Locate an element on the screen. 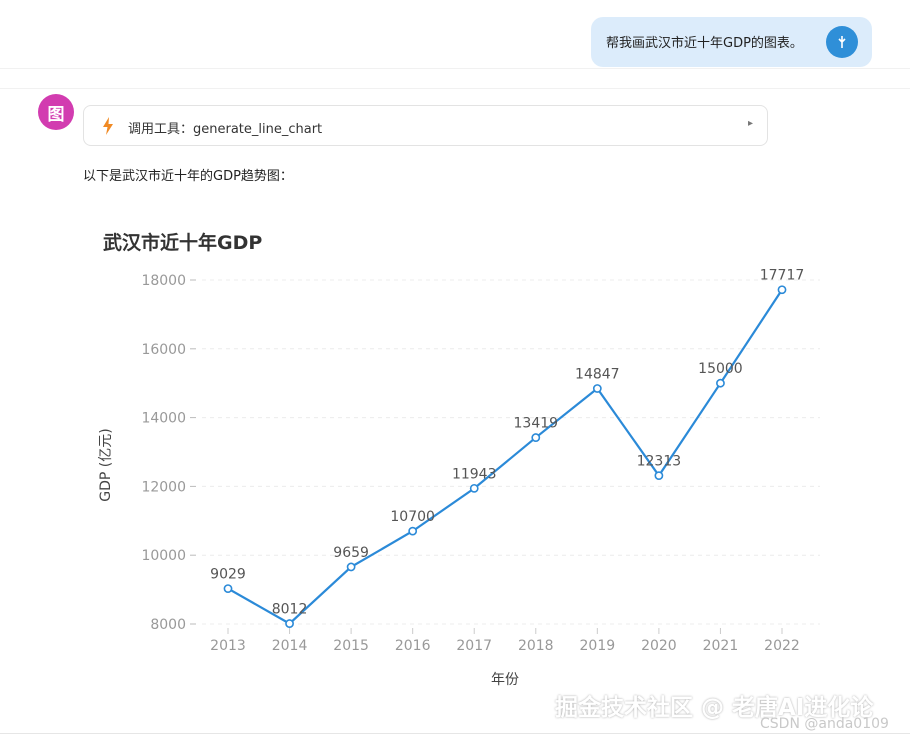 This screenshot has height=741, width=910. data-label: 15000 is located at coordinates (720, 369).